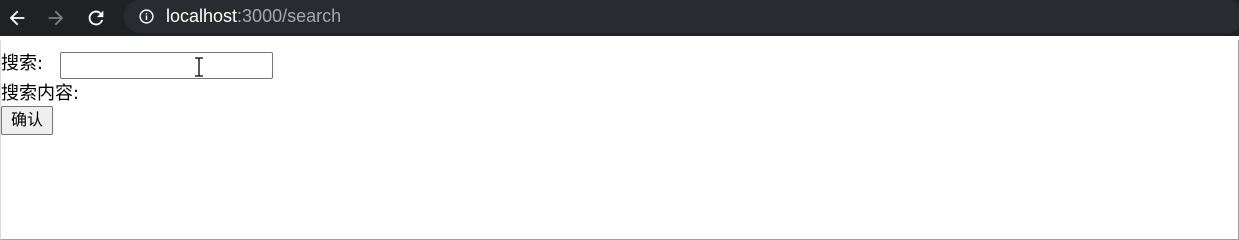 This screenshot has width=1239, height=240. Describe the element at coordinates (289, 16) in the screenshot. I see `url-path: :3000/search` at that location.